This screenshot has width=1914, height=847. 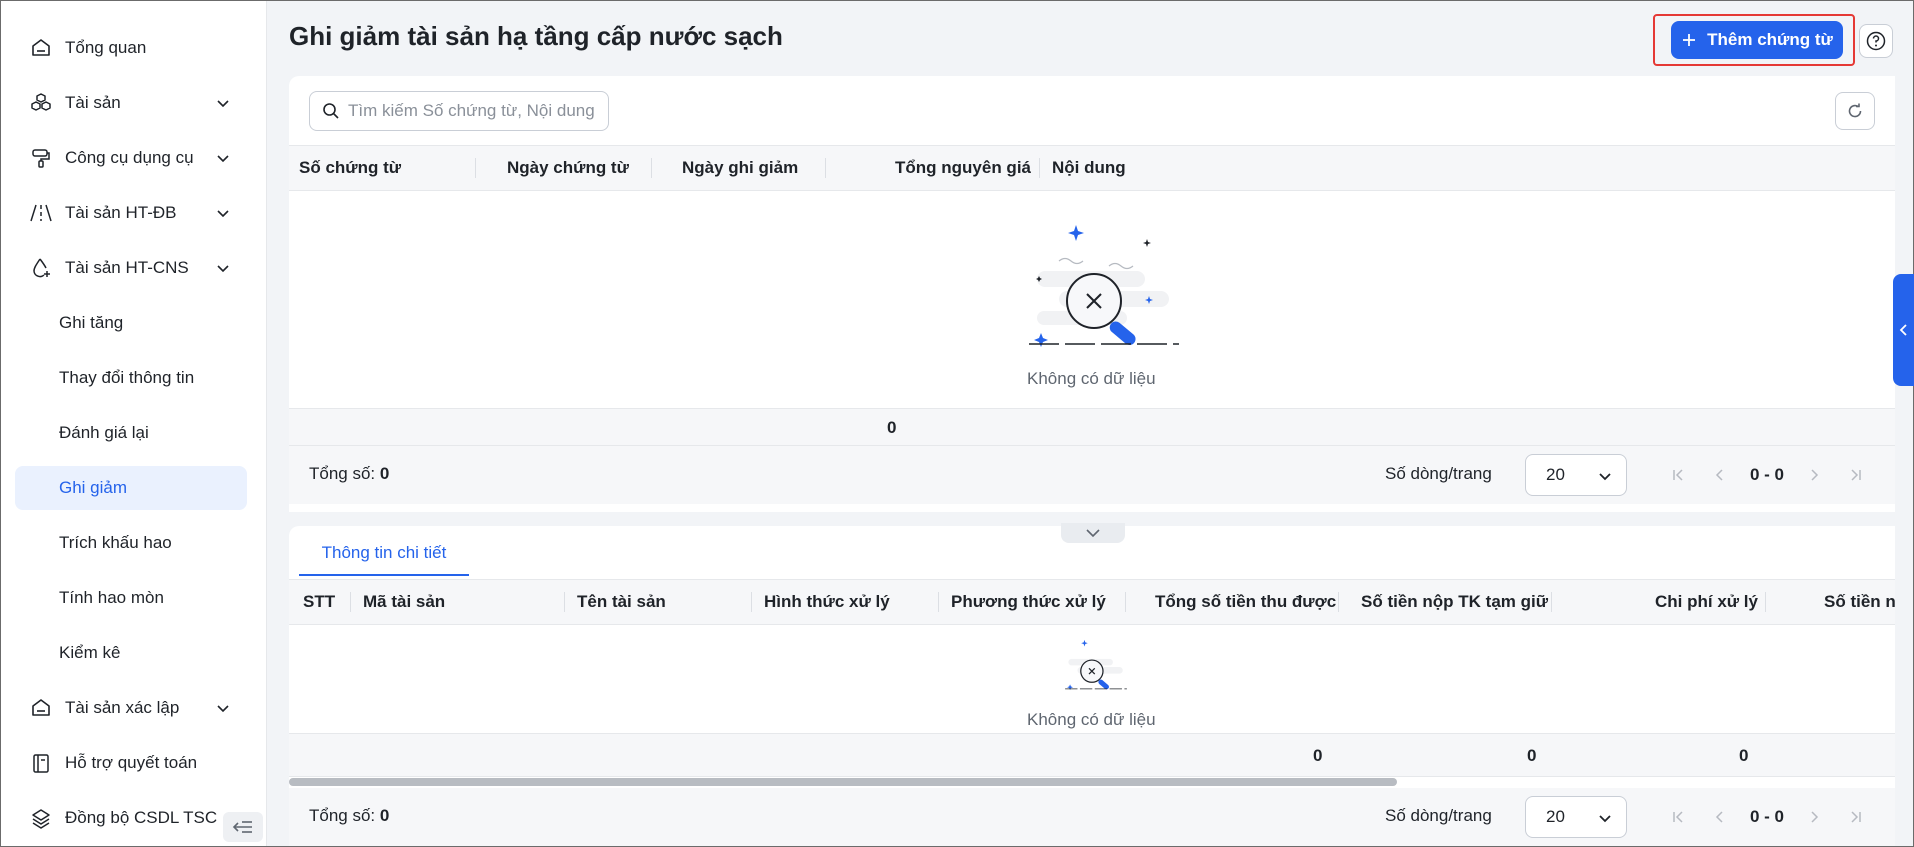 I want to click on search-placeholder: Tìm kiếm Số chứng từ, Nội dung, so click(x=471, y=110).